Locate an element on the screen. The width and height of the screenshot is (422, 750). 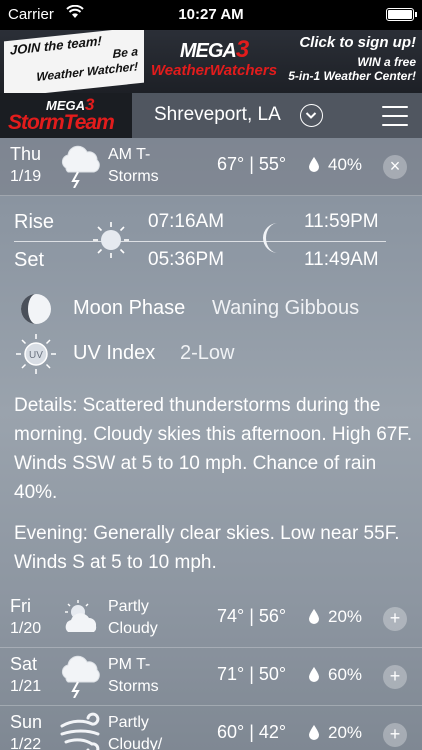
day-name: Thu is located at coordinates (26, 154).